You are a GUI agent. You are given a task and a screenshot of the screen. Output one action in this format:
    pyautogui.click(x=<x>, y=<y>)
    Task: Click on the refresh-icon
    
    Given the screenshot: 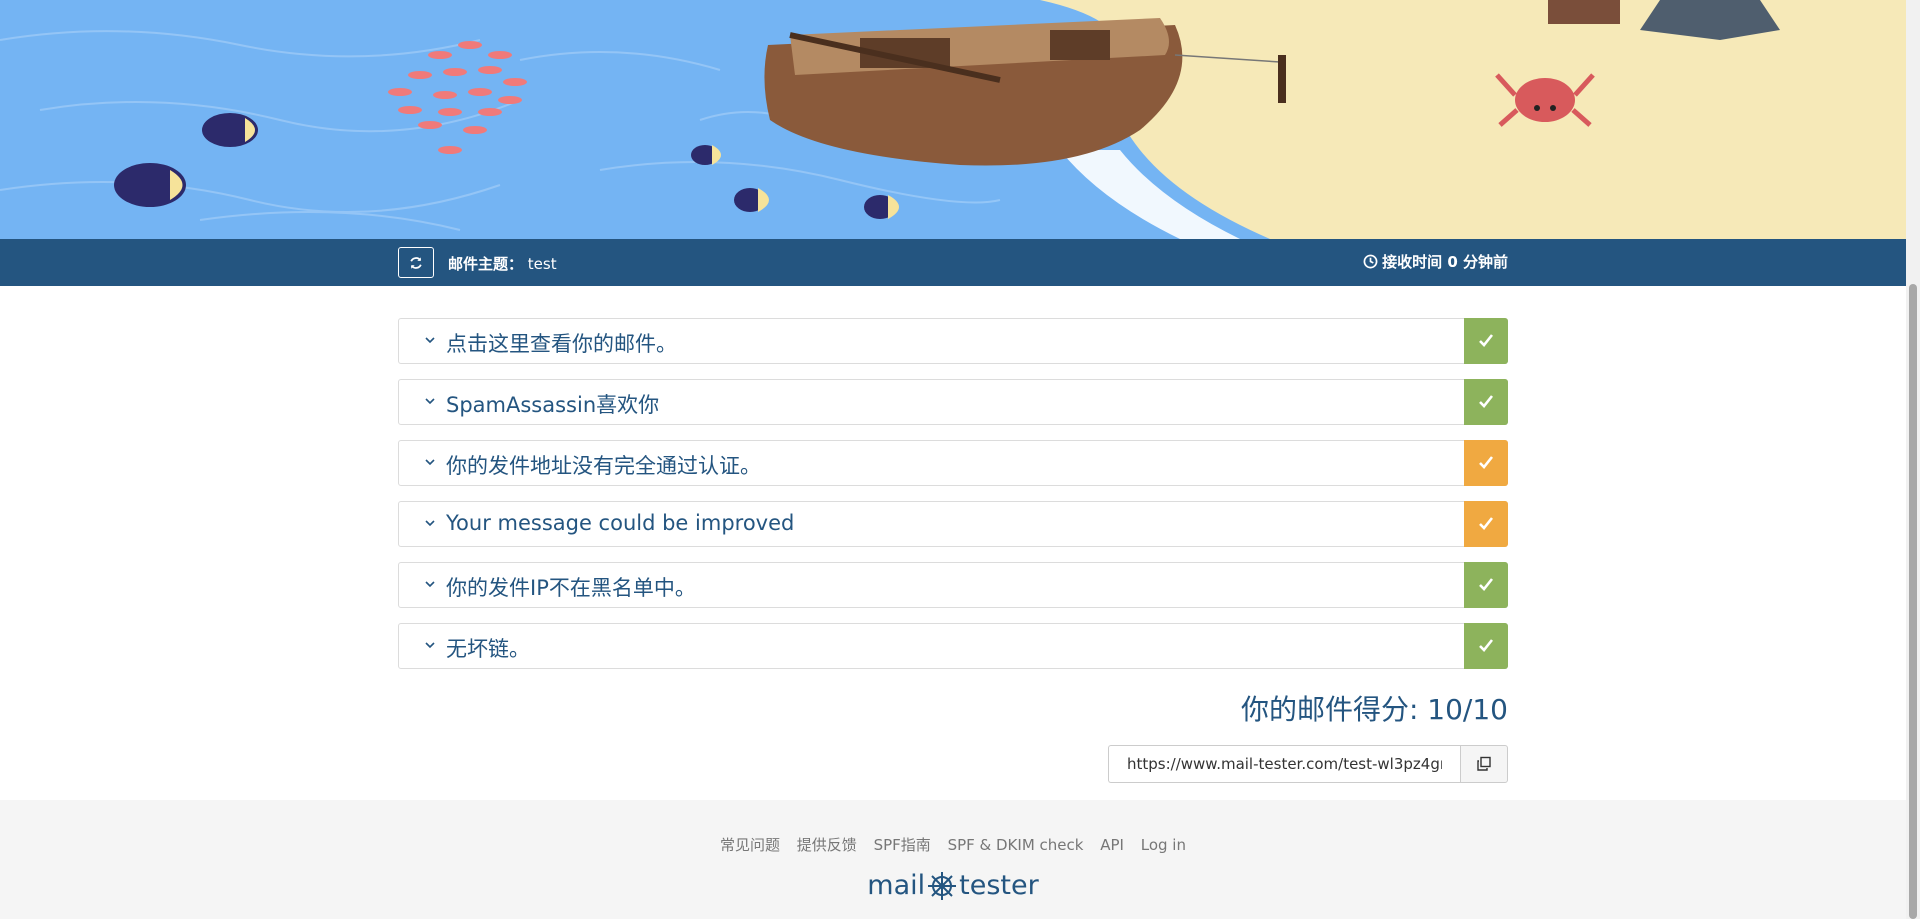 What is the action you would take?
    pyautogui.click(x=416, y=262)
    